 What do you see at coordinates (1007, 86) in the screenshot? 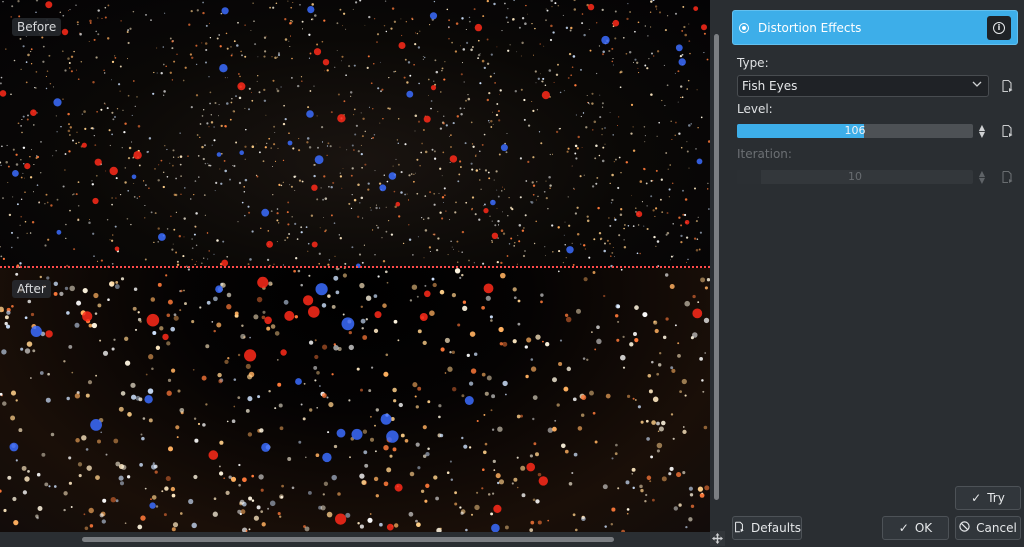
I see `type-reset-icon` at bounding box center [1007, 86].